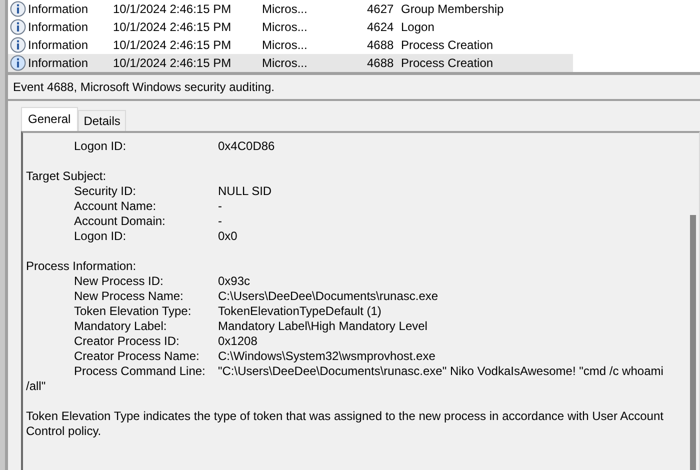 Image resolution: width=700 pixels, height=470 pixels. What do you see at coordinates (381, 9) in the screenshot?
I see `event-id-cell-text: 4627` at bounding box center [381, 9].